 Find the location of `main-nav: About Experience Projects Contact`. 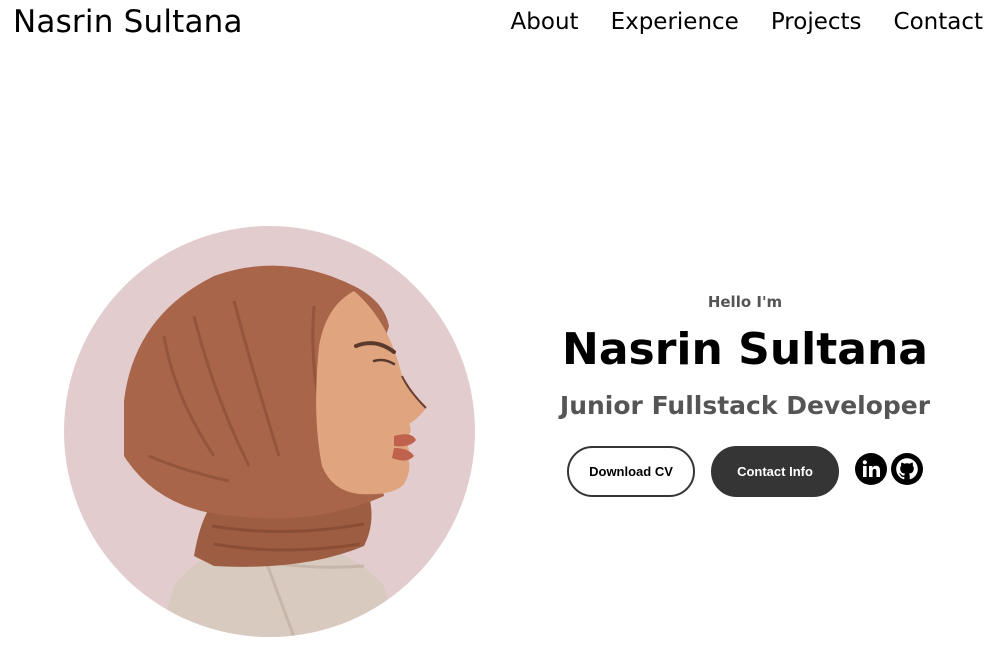

main-nav: About Experience Projects Contact is located at coordinates (747, 22).